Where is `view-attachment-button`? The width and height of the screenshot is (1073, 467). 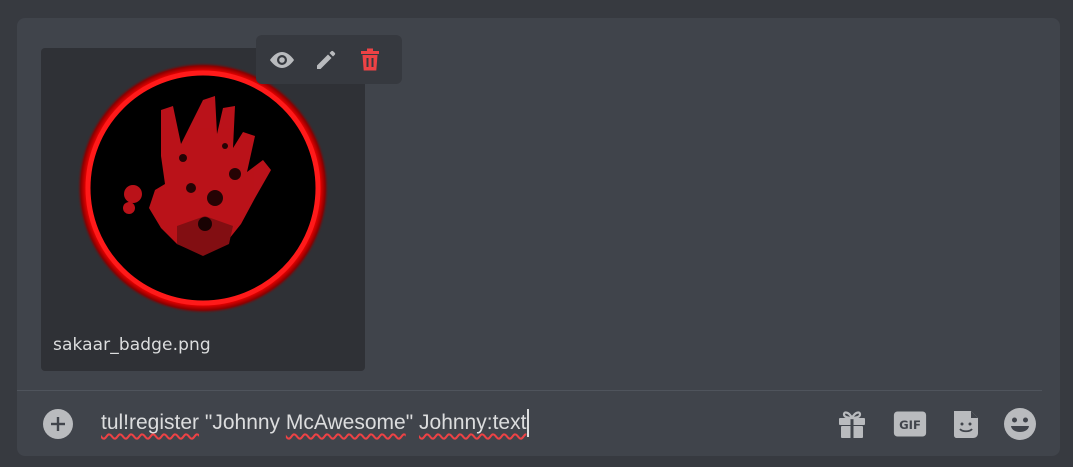
view-attachment-button is located at coordinates (282, 60).